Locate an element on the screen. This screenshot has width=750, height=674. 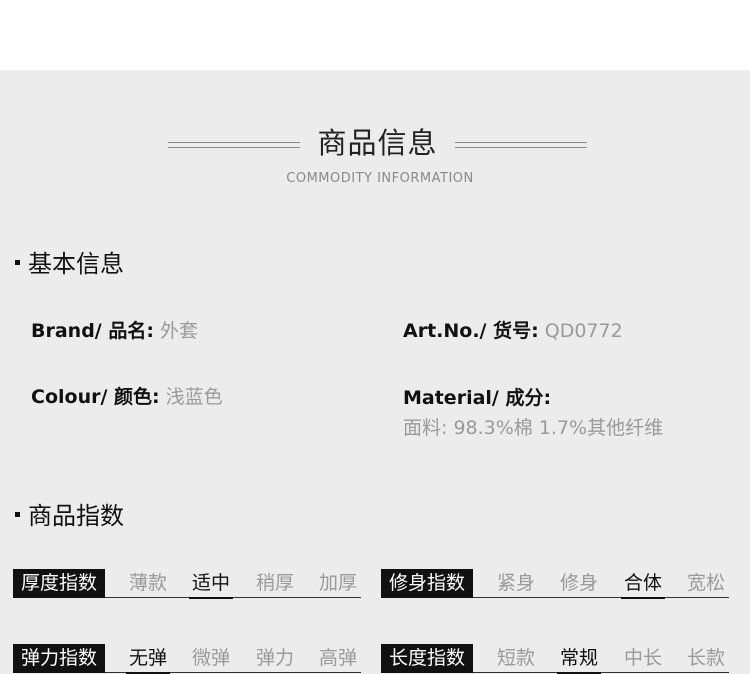
length-option: 中长 is located at coordinates (642, 658).